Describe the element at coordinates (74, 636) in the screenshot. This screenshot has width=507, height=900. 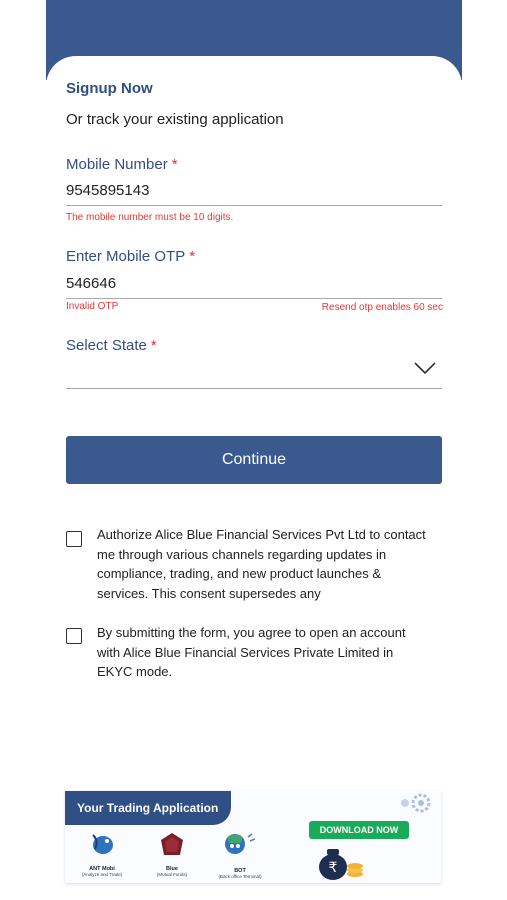
I see `consent-checkbox-ekyc` at that location.